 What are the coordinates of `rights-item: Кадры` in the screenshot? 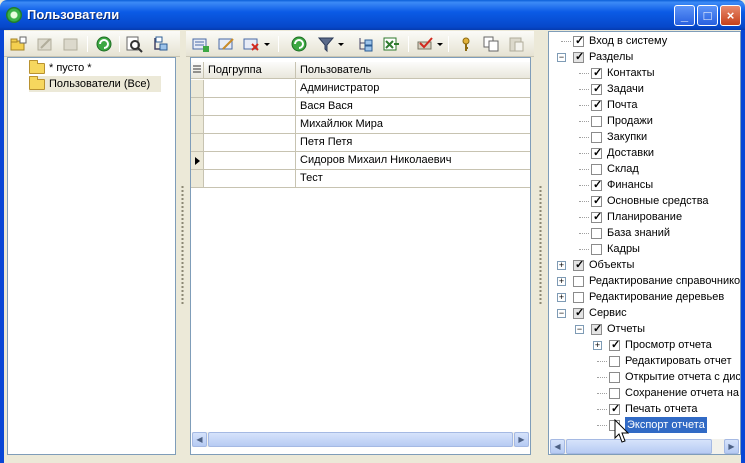 It's located at (644, 249).